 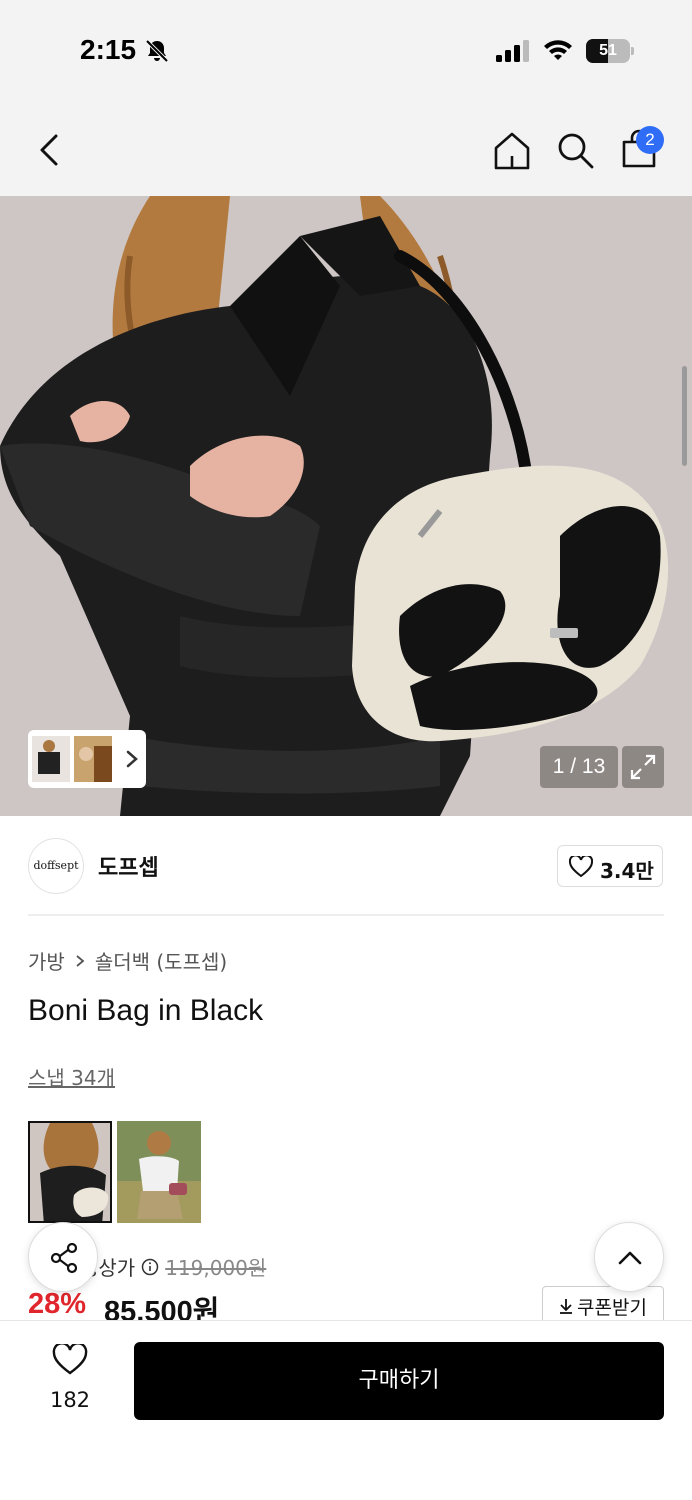 What do you see at coordinates (558, 50) in the screenshot?
I see `wifi-icon` at bounding box center [558, 50].